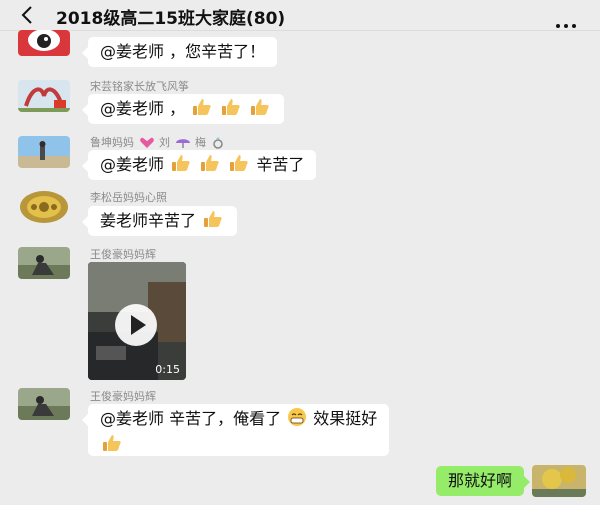  What do you see at coordinates (345, 418) in the screenshot?
I see `message-text: 效果挺好` at bounding box center [345, 418].